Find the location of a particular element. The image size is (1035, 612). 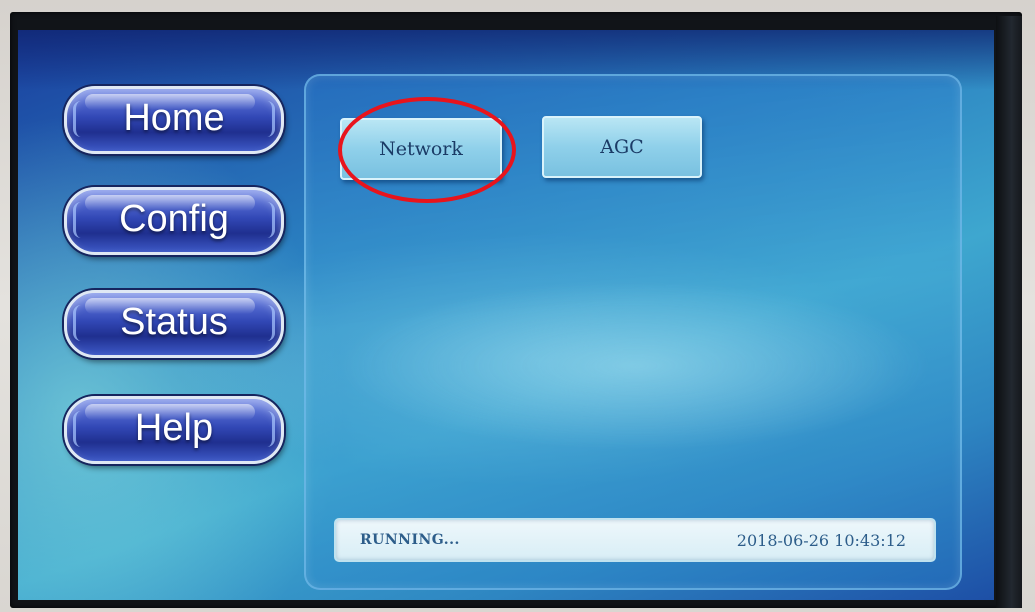

agc-button: AGC is located at coordinates (622, 147).